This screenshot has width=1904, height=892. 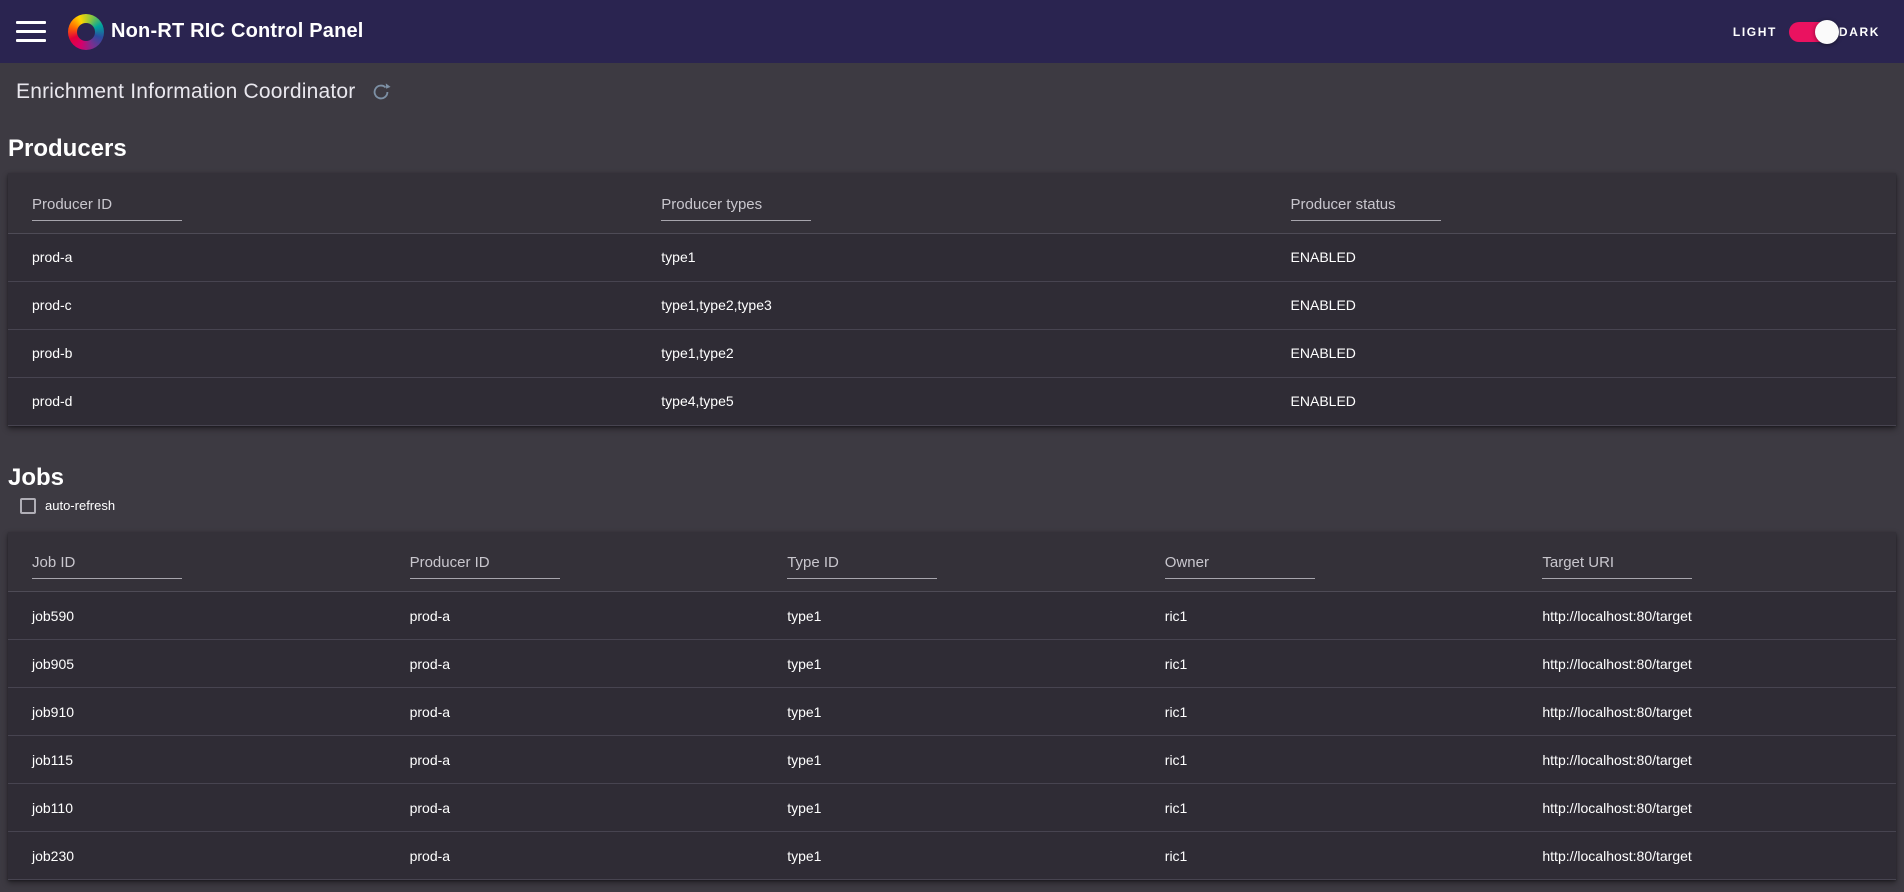 What do you see at coordinates (323, 401) in the screenshot?
I see `producer-id-cell: prod-d` at bounding box center [323, 401].